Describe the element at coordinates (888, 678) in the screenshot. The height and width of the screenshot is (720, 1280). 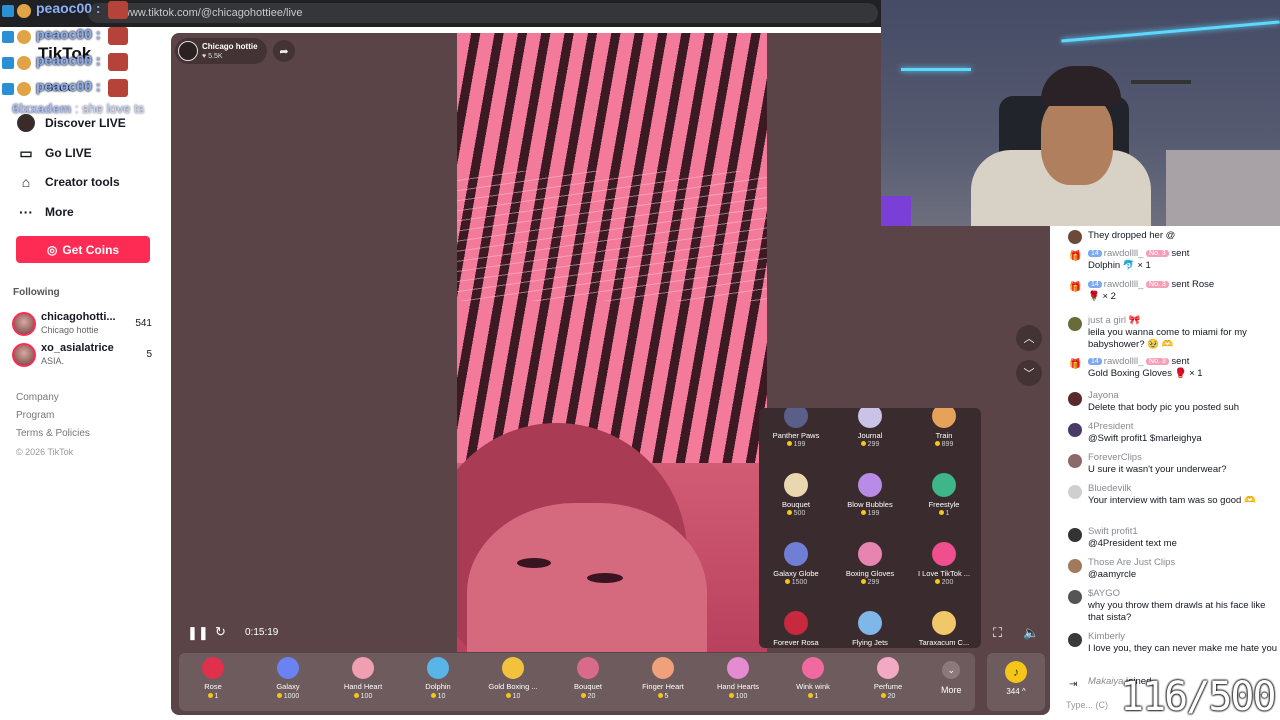
I see `tray-gift-item: Perfume 20` at that location.